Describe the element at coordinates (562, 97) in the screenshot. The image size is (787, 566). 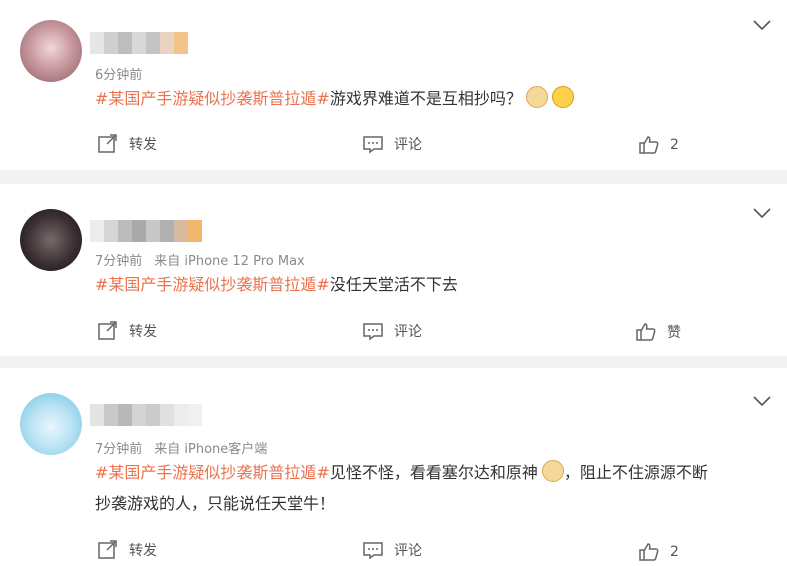
I see `thinking-emoji` at that location.